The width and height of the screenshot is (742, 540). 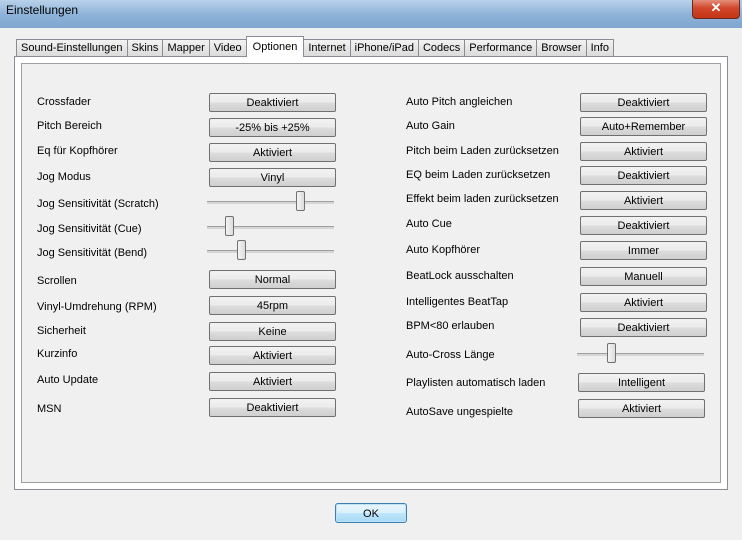 What do you see at coordinates (64, 102) in the screenshot?
I see `crossfader-label: Crossfader` at bounding box center [64, 102].